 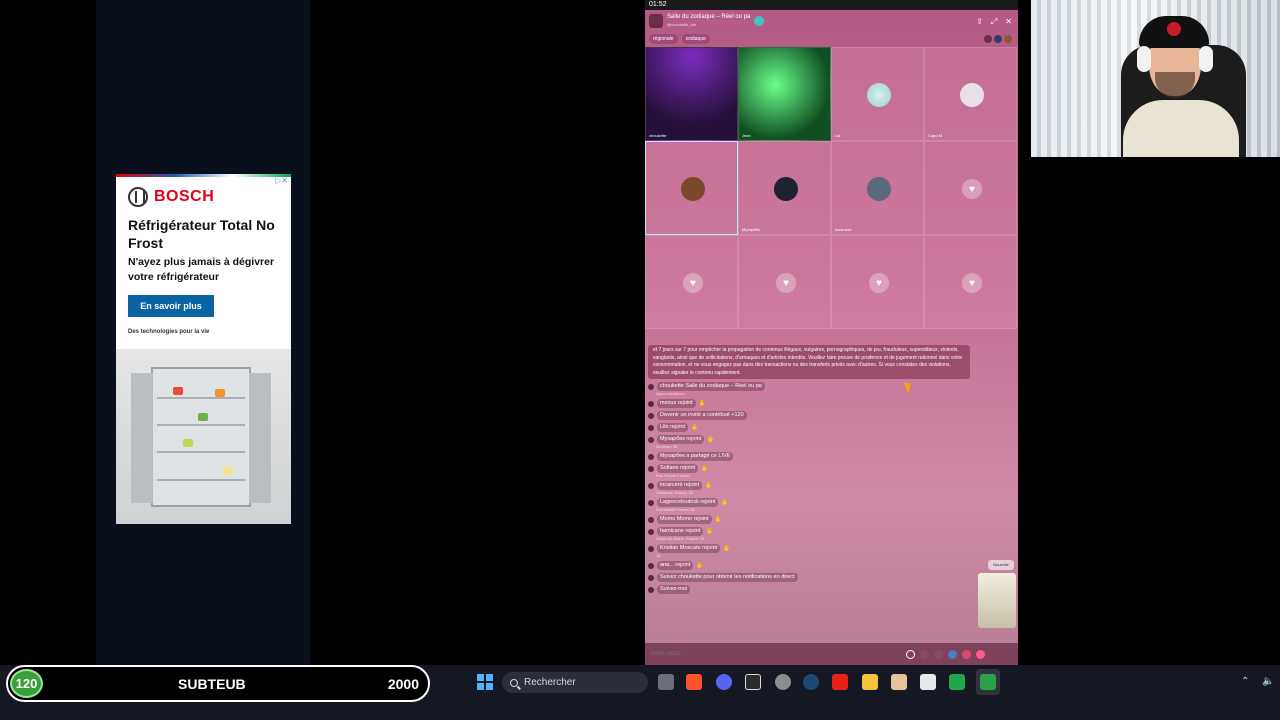 What do you see at coordinates (877, 188) in the screenshot?
I see `guest-cell: incarcéré` at bounding box center [877, 188].